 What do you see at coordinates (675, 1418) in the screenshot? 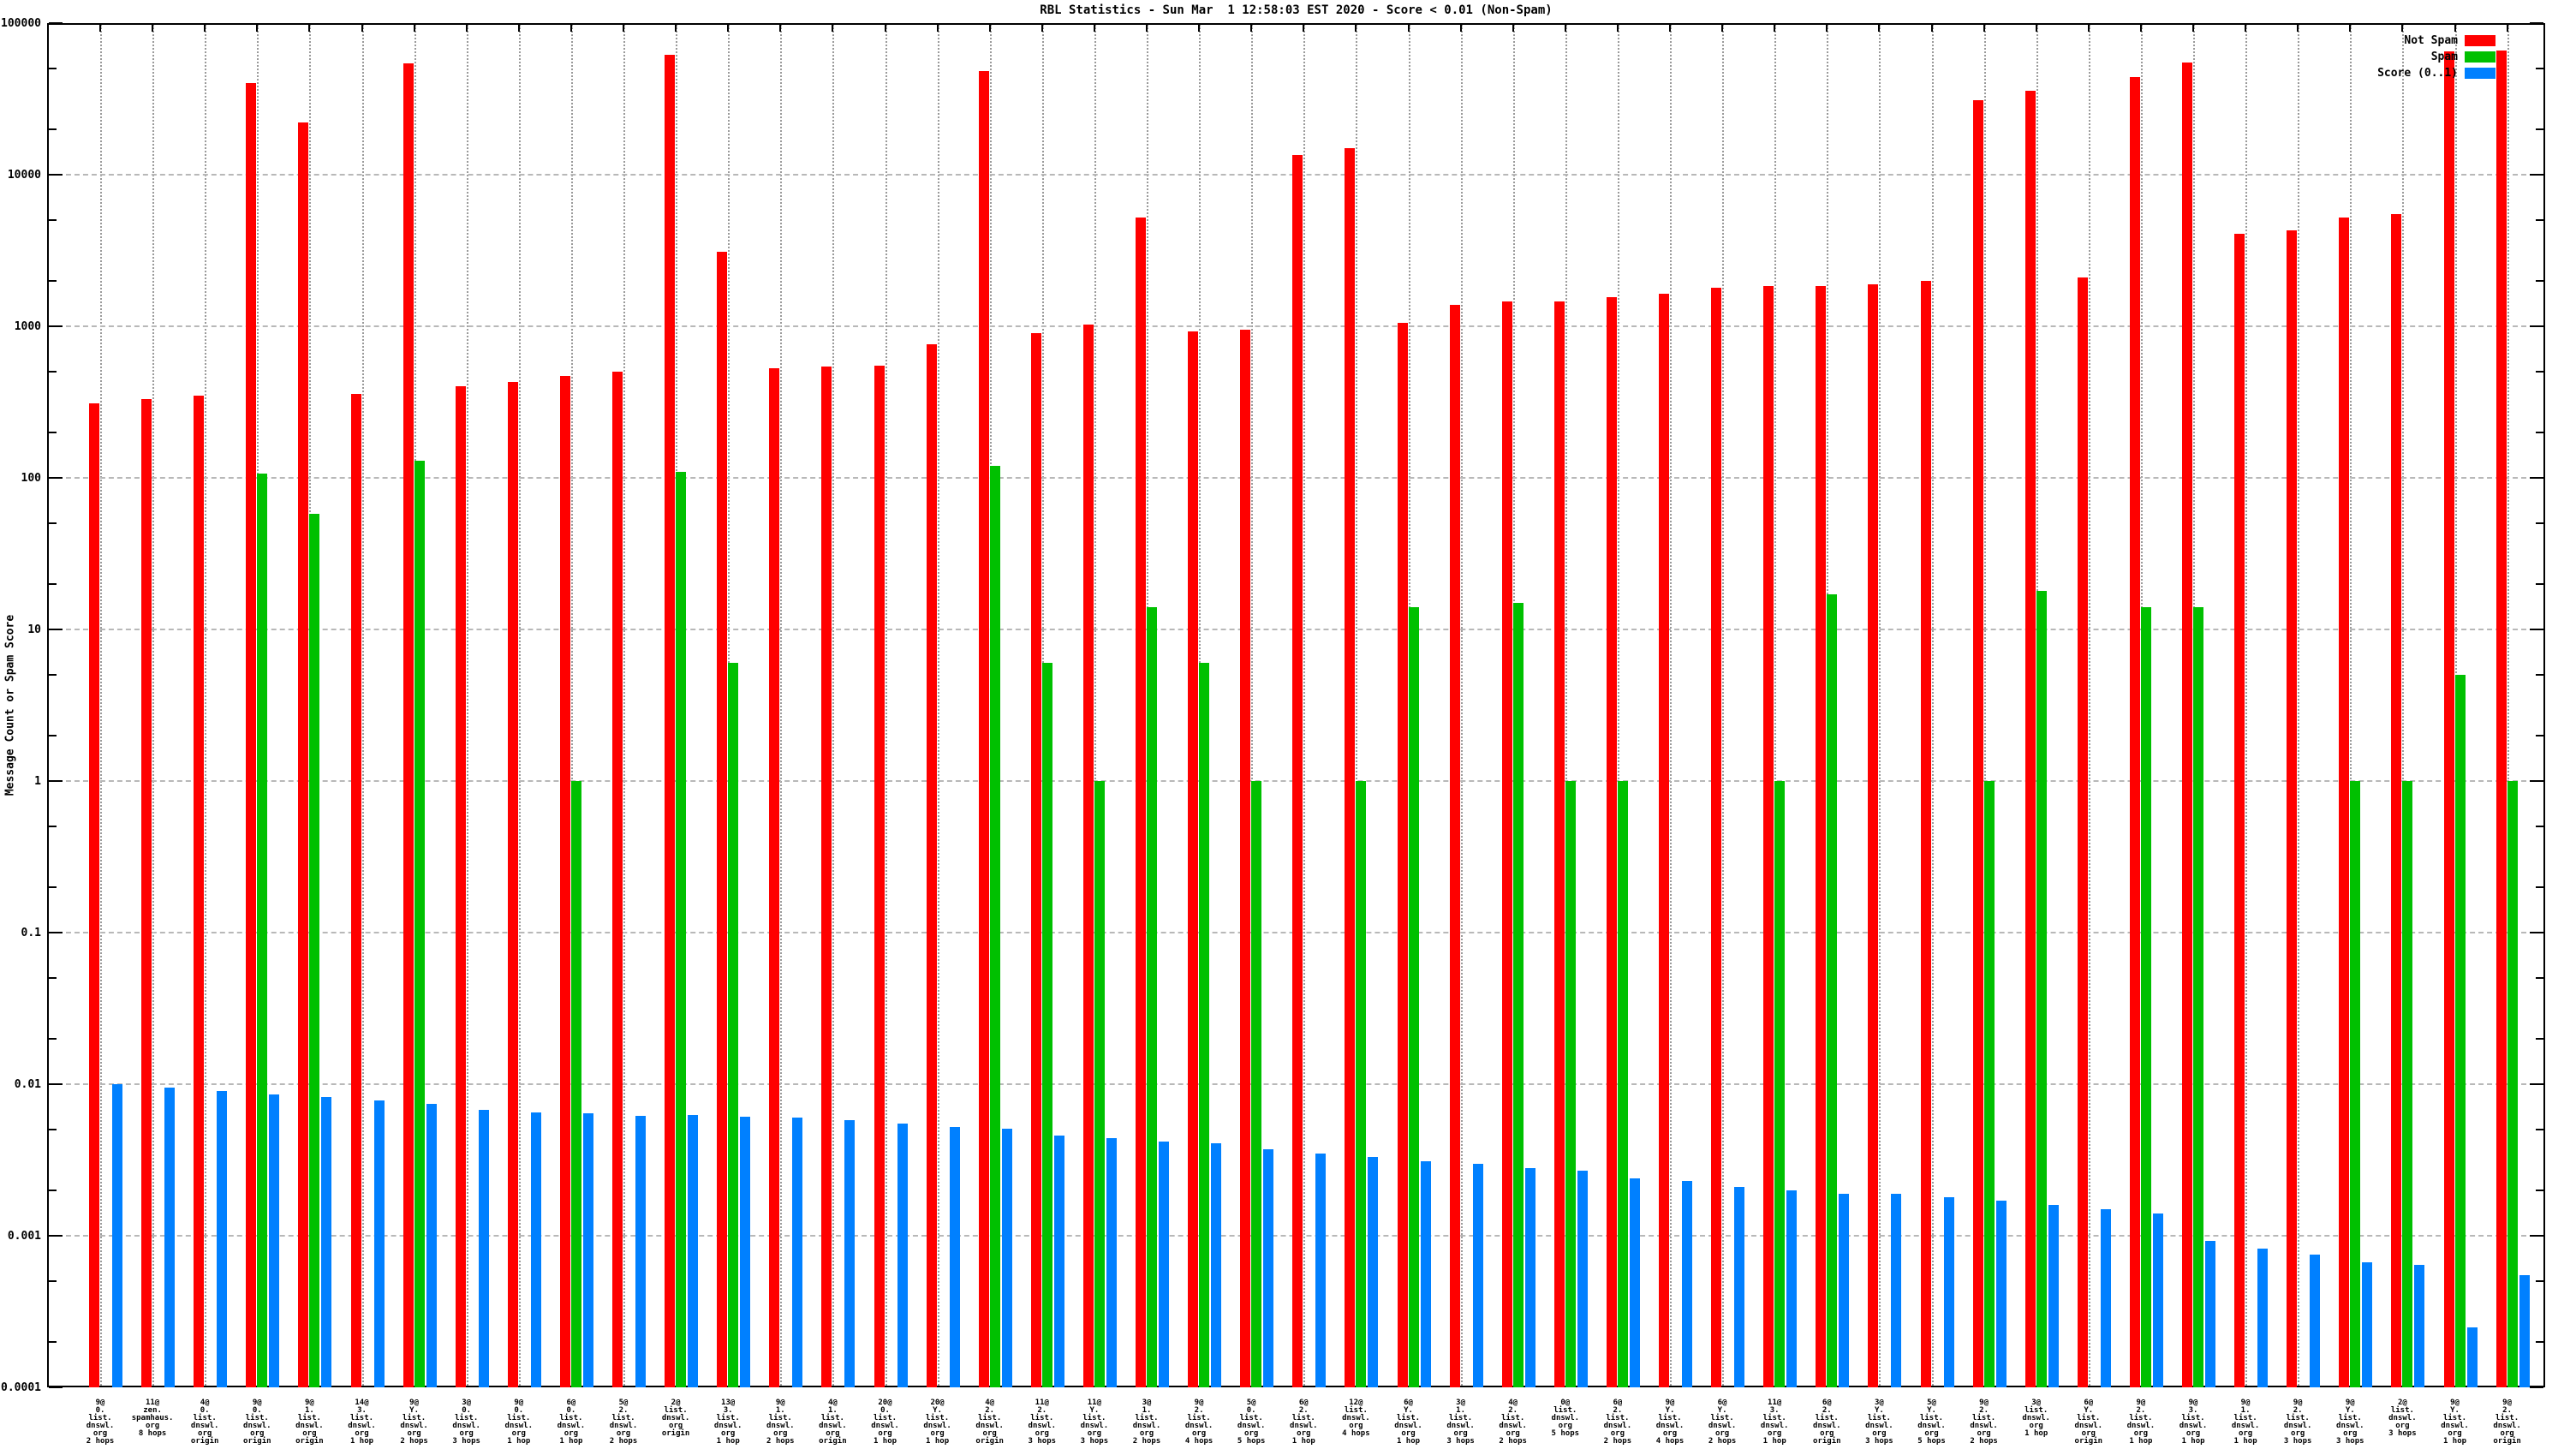
I see `x-tick-label: 2@ list. dnswl. org origin` at bounding box center [675, 1418].